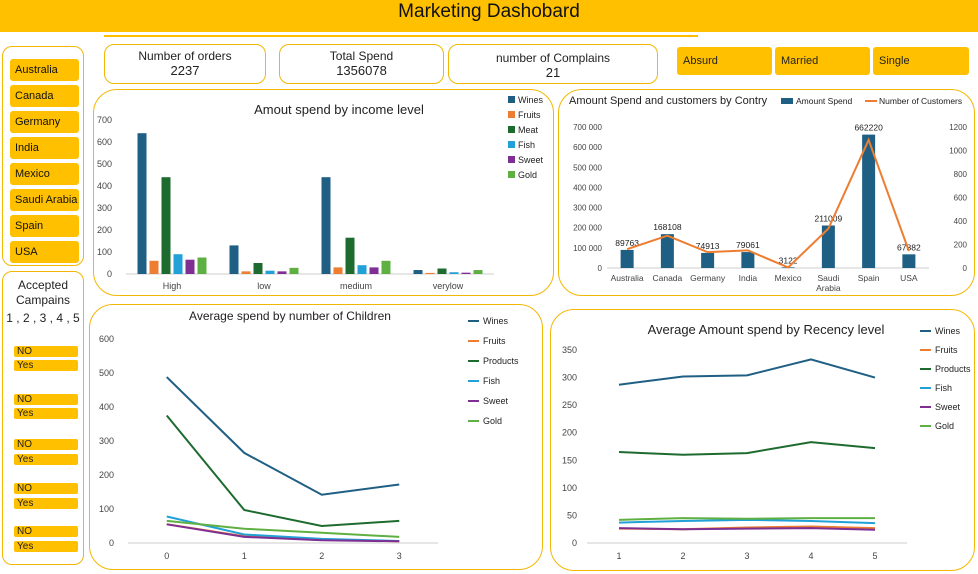  What do you see at coordinates (166, 225) in the screenshot?
I see `bar-meat-high` at bounding box center [166, 225].